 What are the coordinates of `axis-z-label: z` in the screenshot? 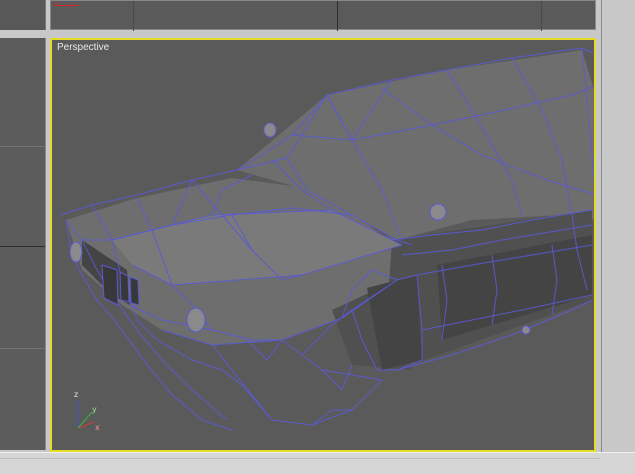 It's located at (76, 394).